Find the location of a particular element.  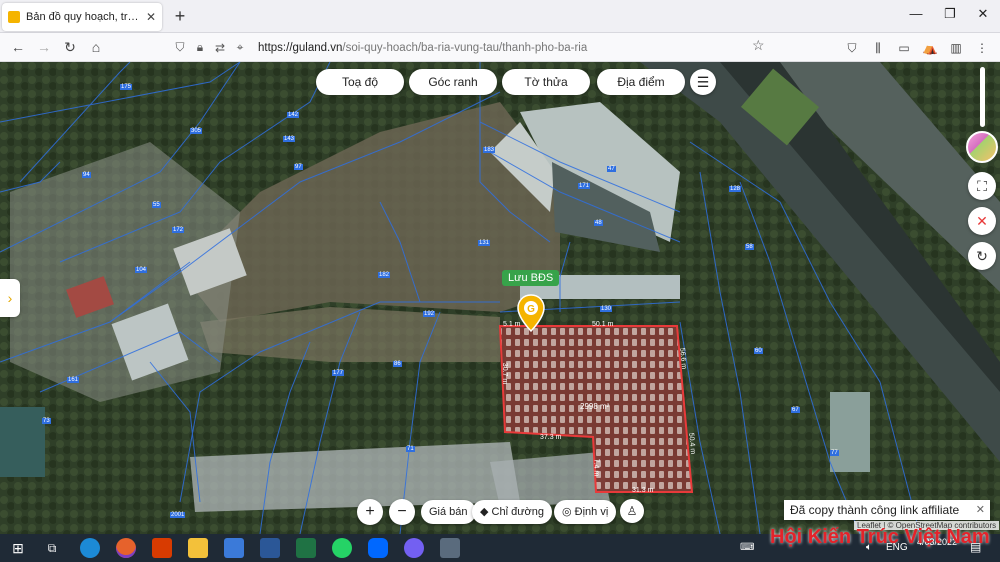

parcel-label: 142 is located at coordinates (293, 115).